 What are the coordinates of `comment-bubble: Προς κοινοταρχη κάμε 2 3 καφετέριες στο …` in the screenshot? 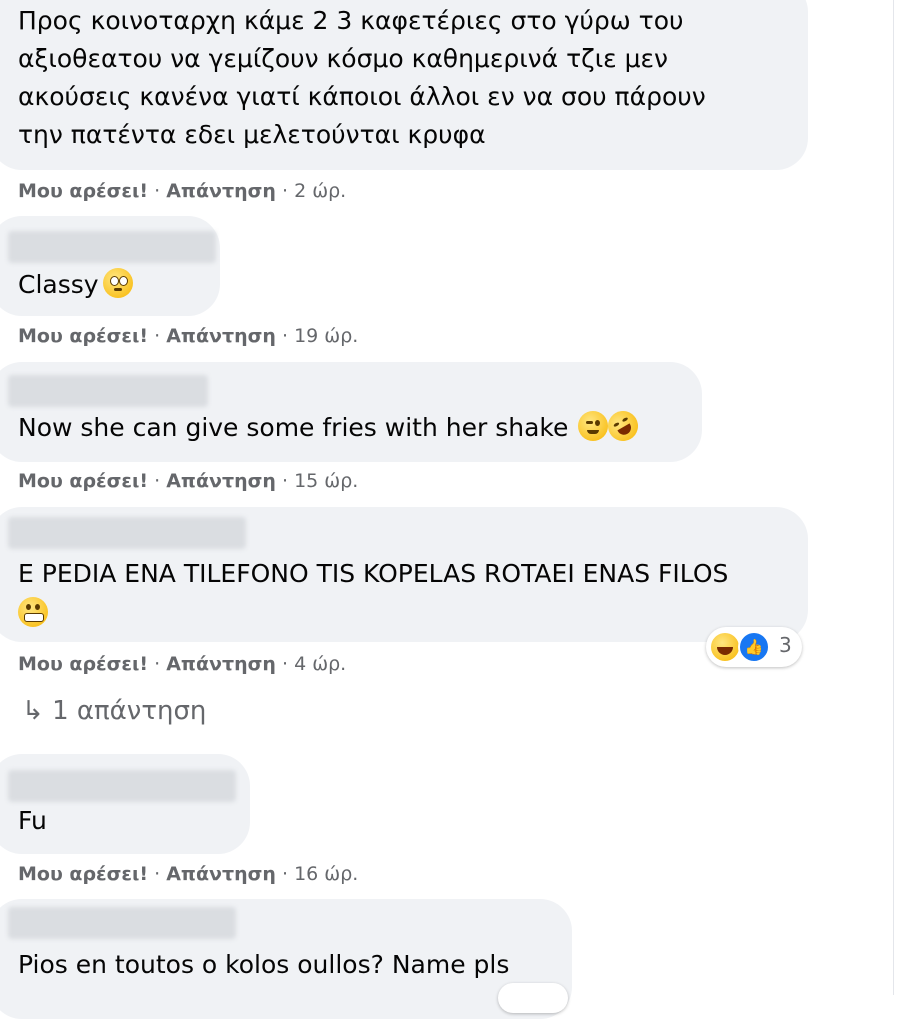 It's located at (404, 85).